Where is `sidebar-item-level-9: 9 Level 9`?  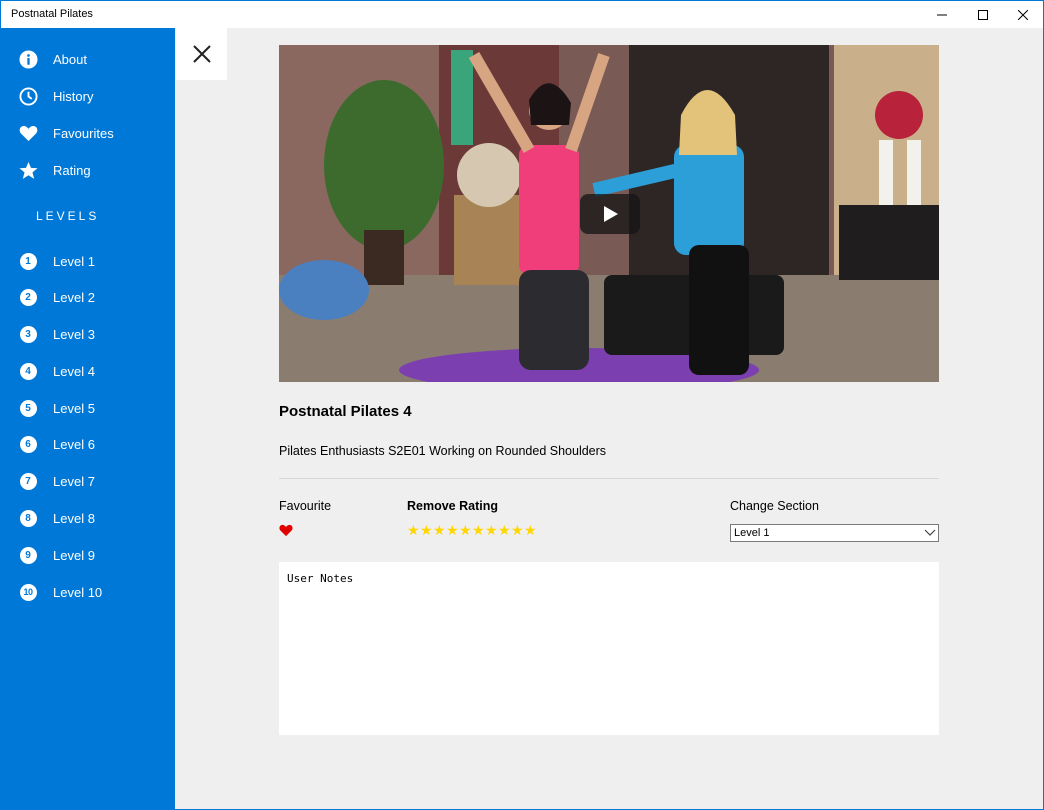
sidebar-item-level-9: 9 Level 9 is located at coordinates (88, 555).